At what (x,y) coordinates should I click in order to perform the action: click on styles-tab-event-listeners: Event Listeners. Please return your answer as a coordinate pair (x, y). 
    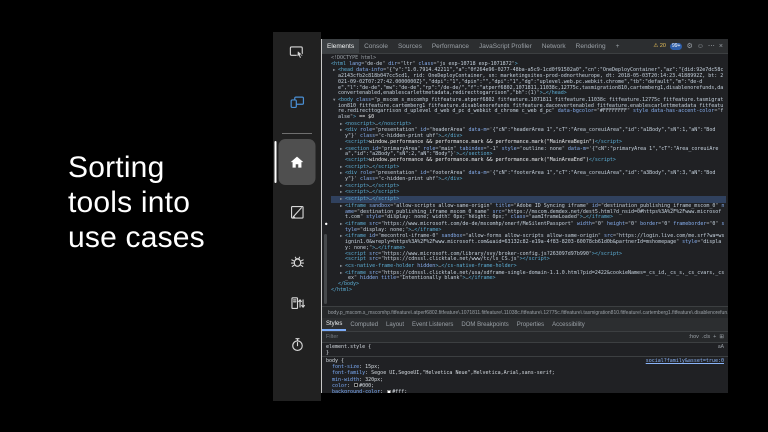
    Looking at the image, I should click on (432, 324).